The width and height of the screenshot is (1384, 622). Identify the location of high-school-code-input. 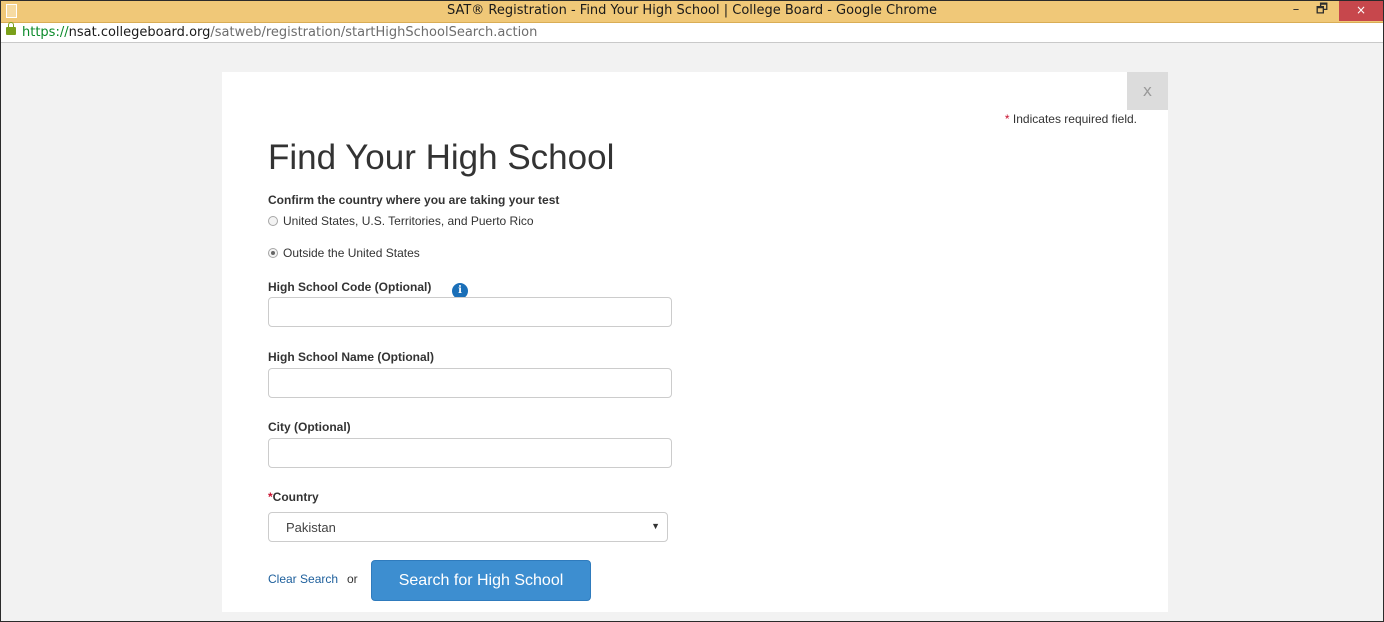
(470, 312).